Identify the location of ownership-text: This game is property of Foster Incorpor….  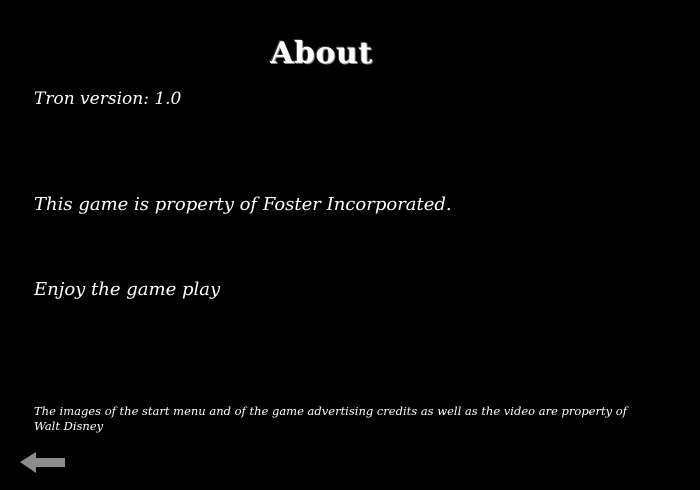
(243, 204).